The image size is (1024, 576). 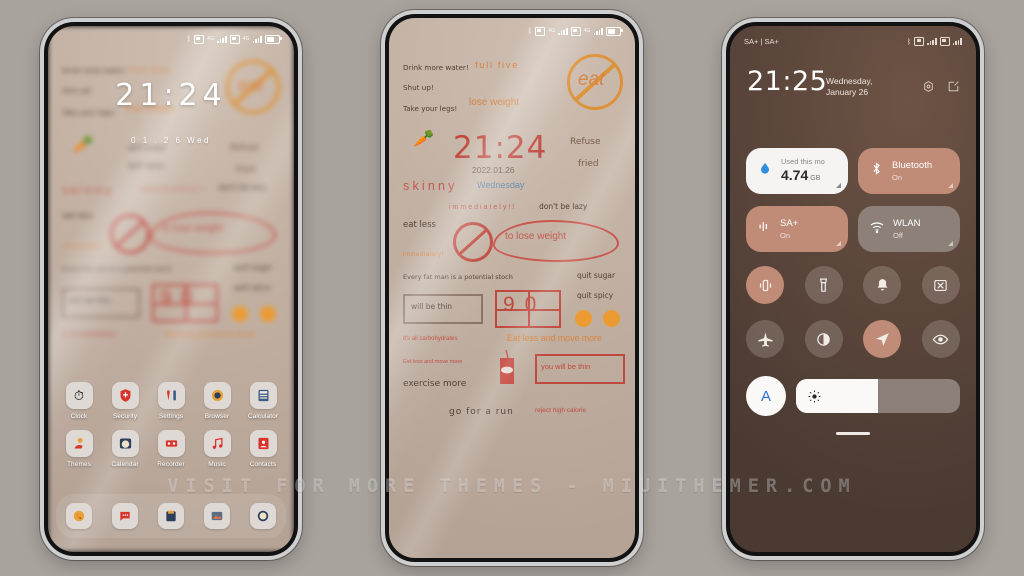 I want to click on bell-icon, so click(x=882, y=284).